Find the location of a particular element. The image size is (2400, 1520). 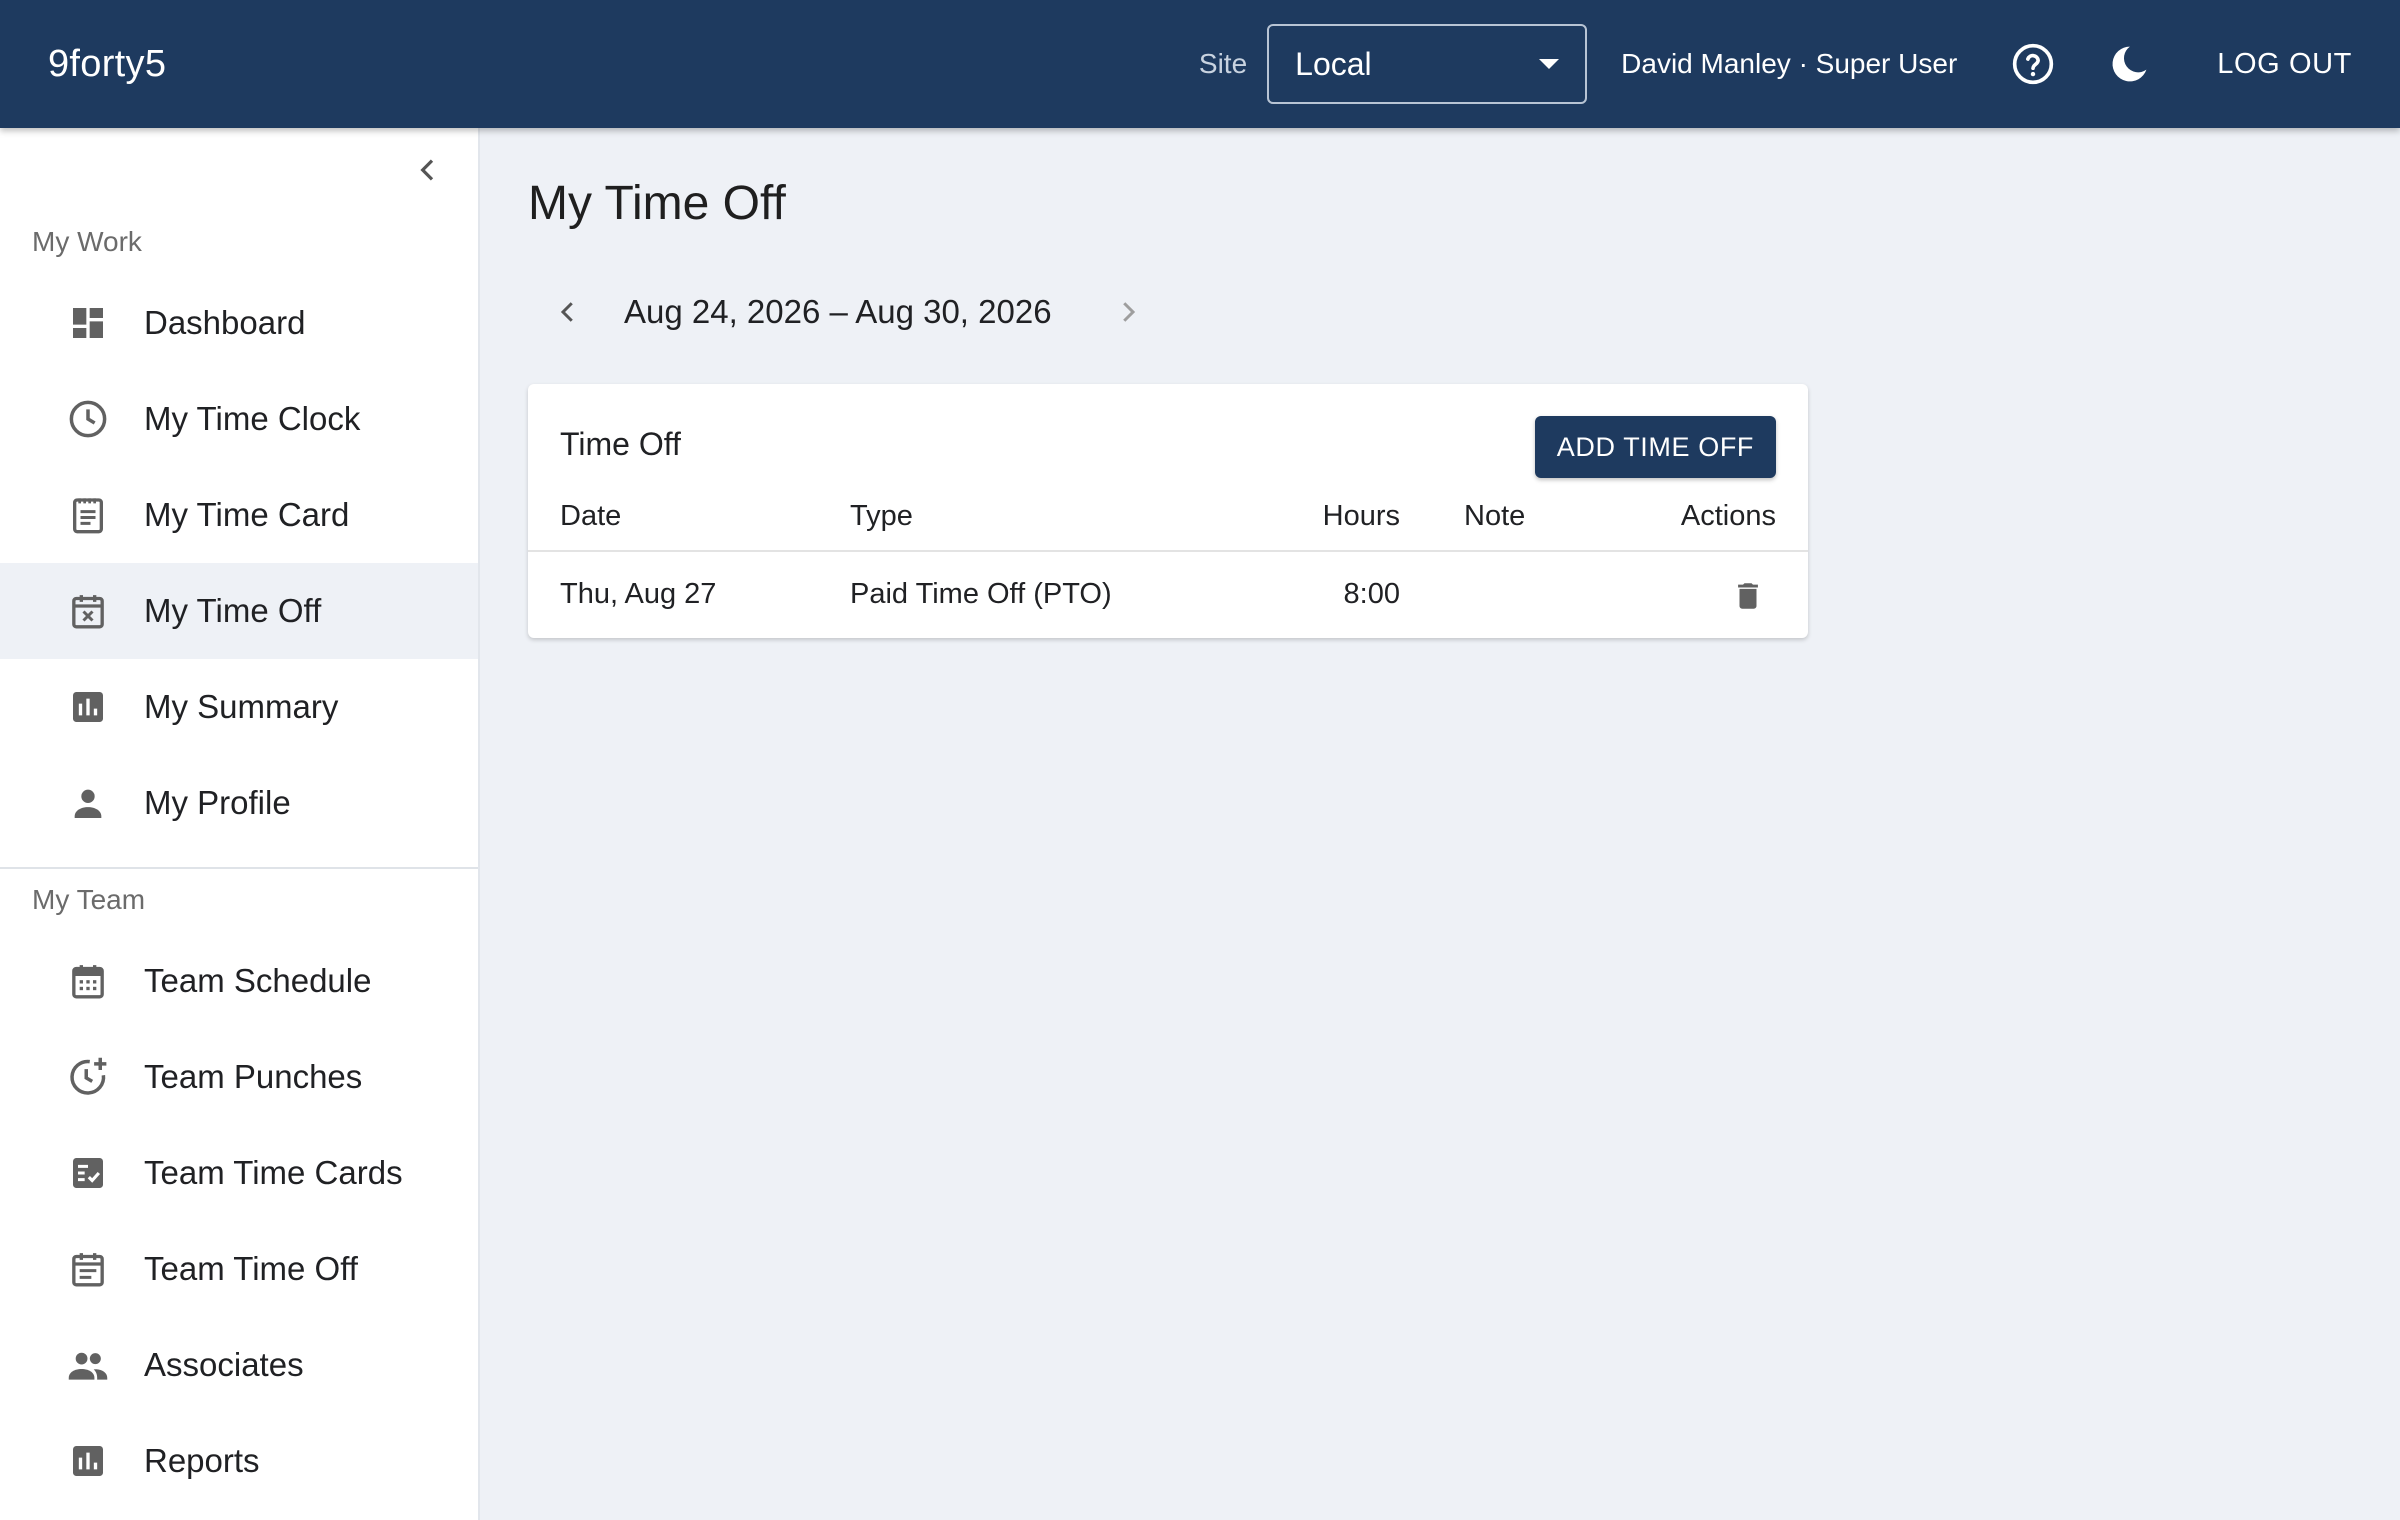

collapse-sidebar-button is located at coordinates (428, 170).